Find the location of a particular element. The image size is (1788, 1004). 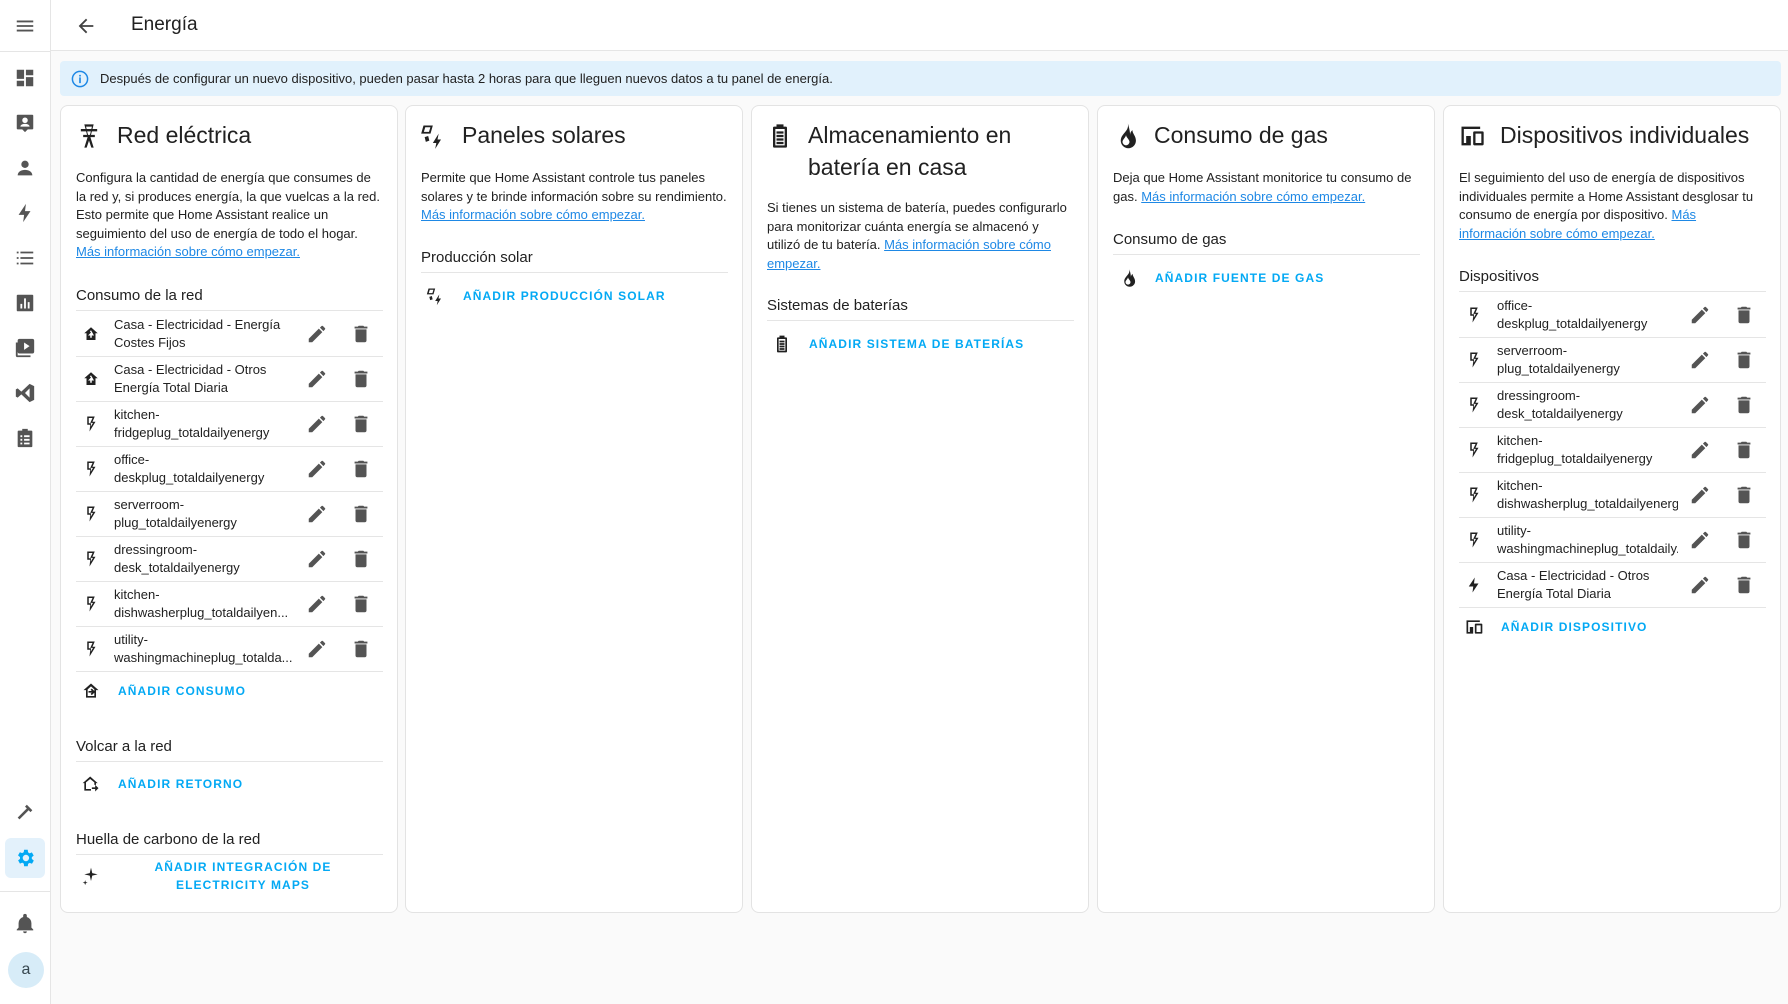

grid-consumption-row: serverroom-plug_totaldailyenergy is located at coordinates (229, 514).